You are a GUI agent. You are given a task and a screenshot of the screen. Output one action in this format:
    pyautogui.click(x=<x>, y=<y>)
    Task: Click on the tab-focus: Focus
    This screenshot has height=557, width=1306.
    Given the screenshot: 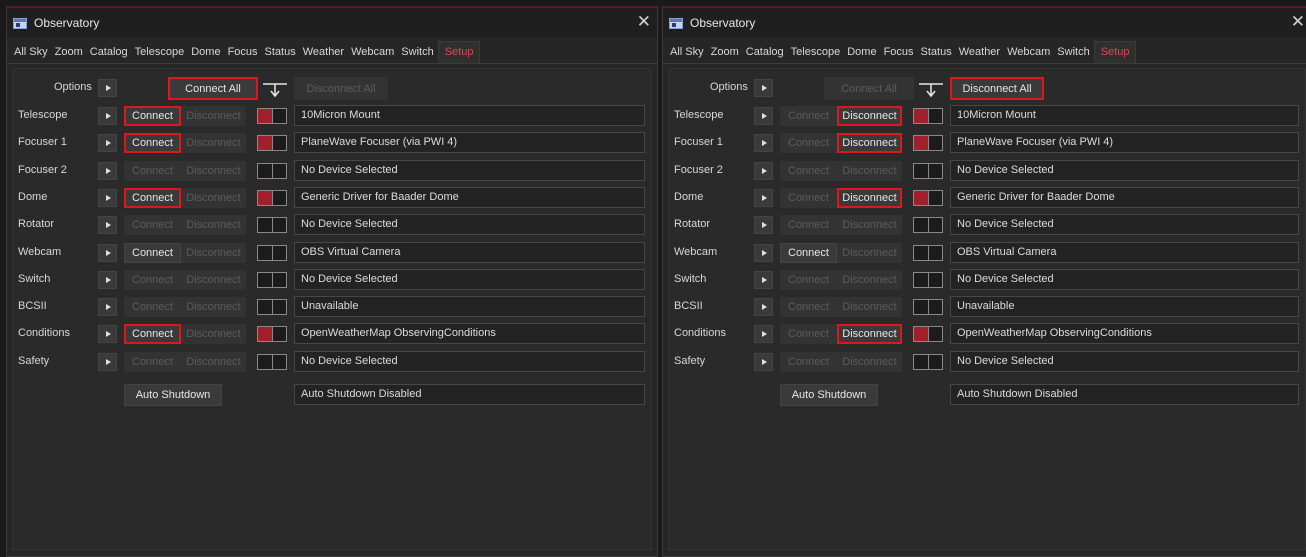 What is the action you would take?
    pyautogui.click(x=899, y=54)
    